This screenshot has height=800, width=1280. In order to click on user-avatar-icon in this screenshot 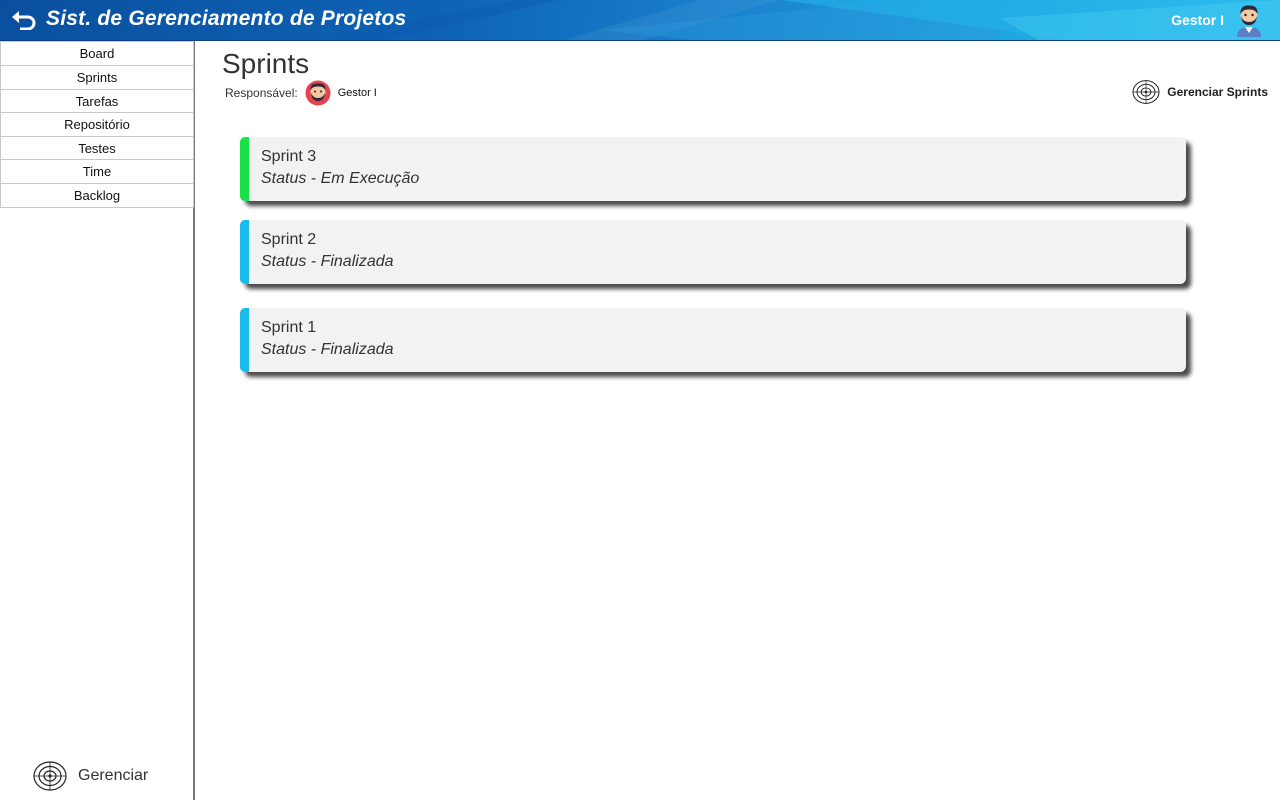, I will do `click(1249, 21)`.